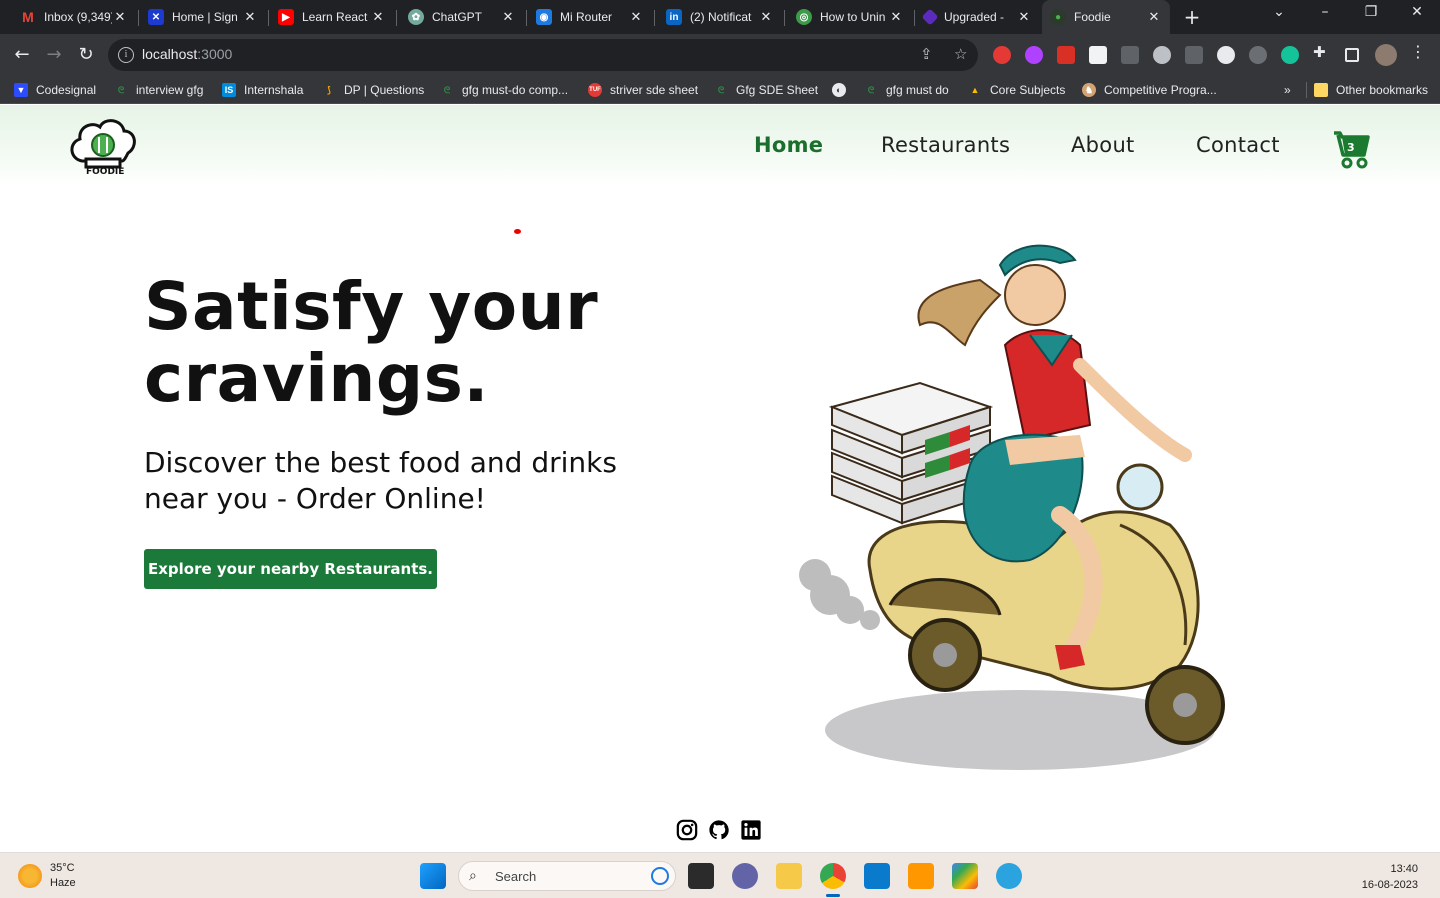 This screenshot has height=898, width=1440. Describe the element at coordinates (1103, 145) in the screenshot. I see `nav-about: About` at that location.